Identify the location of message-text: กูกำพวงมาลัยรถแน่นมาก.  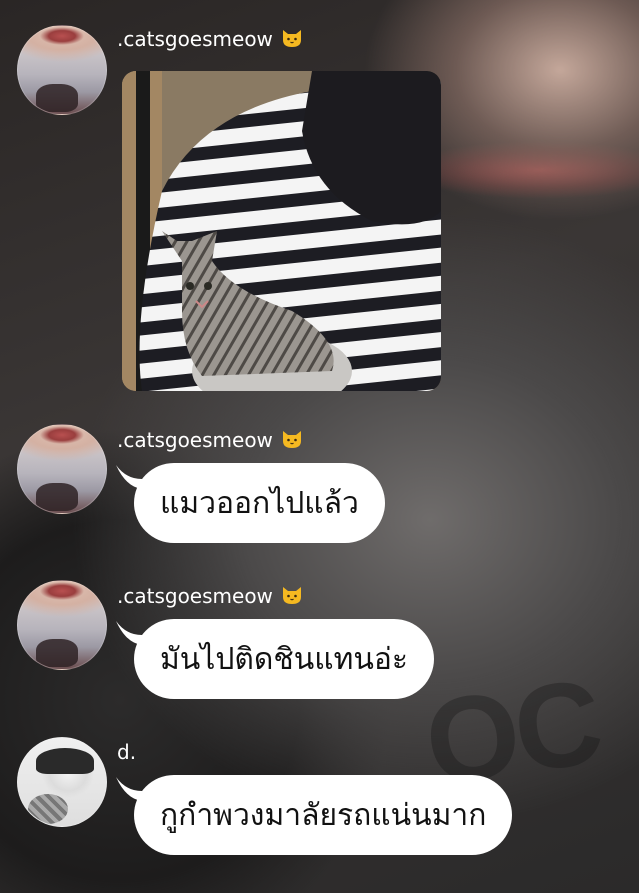
(323, 815).